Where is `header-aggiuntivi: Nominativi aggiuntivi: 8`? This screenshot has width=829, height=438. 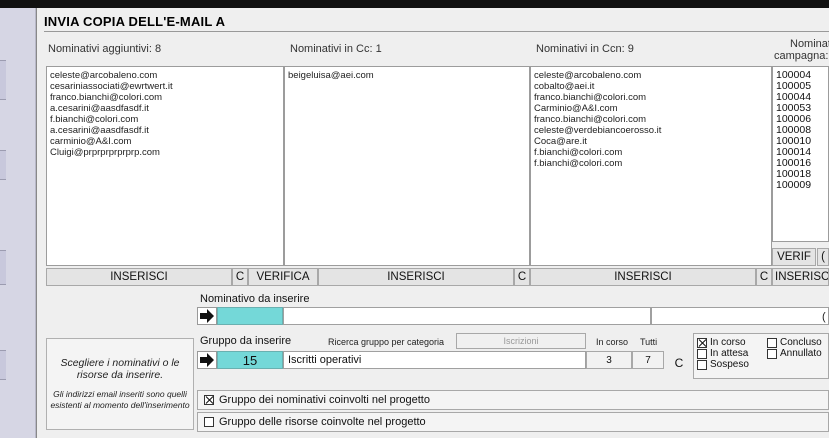
header-aggiuntivi: Nominativi aggiuntivi: 8 is located at coordinates (105, 49).